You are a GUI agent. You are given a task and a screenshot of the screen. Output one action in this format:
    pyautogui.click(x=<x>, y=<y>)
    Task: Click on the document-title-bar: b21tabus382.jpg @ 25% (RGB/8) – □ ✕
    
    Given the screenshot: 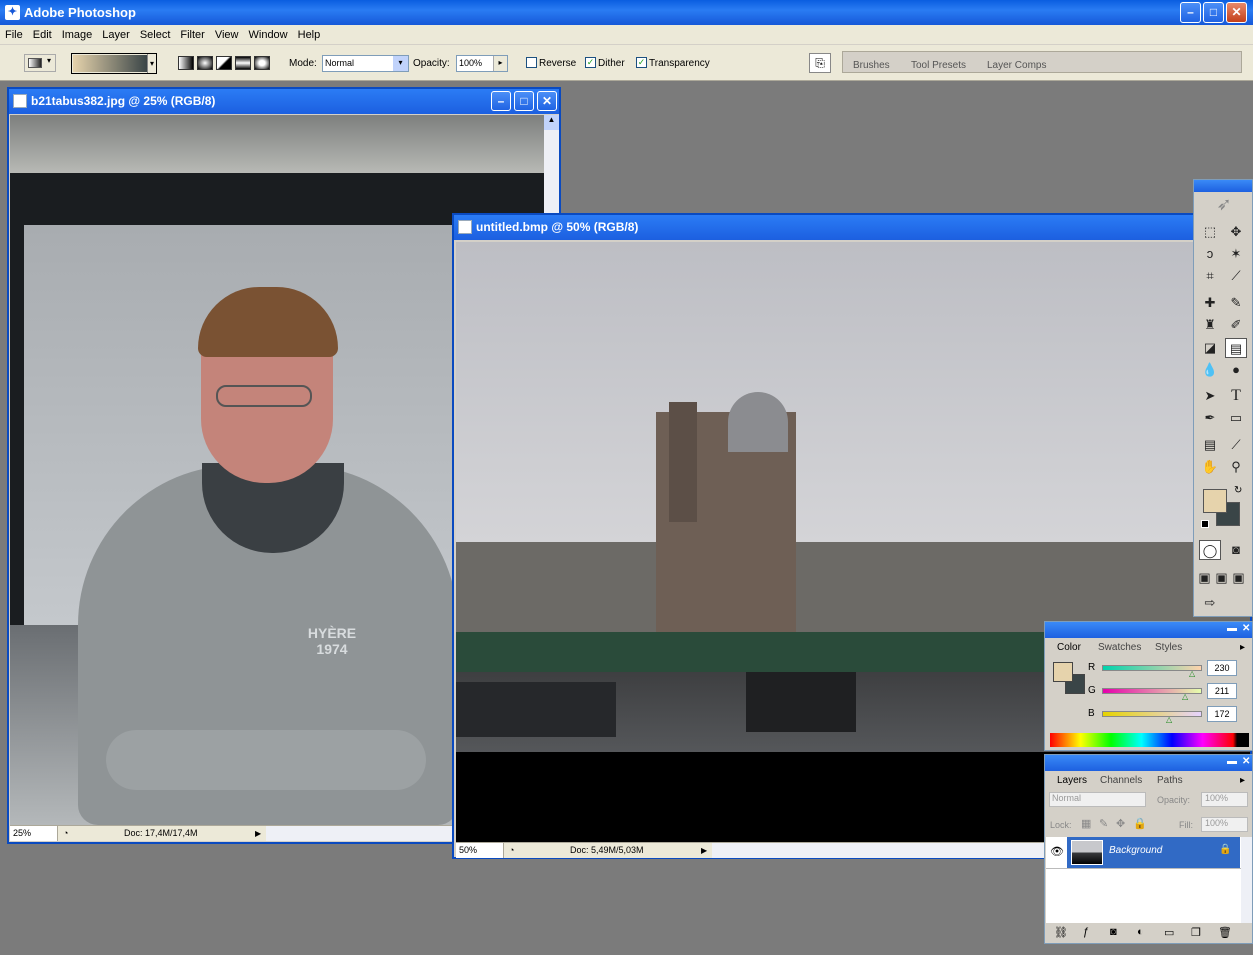 What is the action you would take?
    pyautogui.click(x=284, y=101)
    